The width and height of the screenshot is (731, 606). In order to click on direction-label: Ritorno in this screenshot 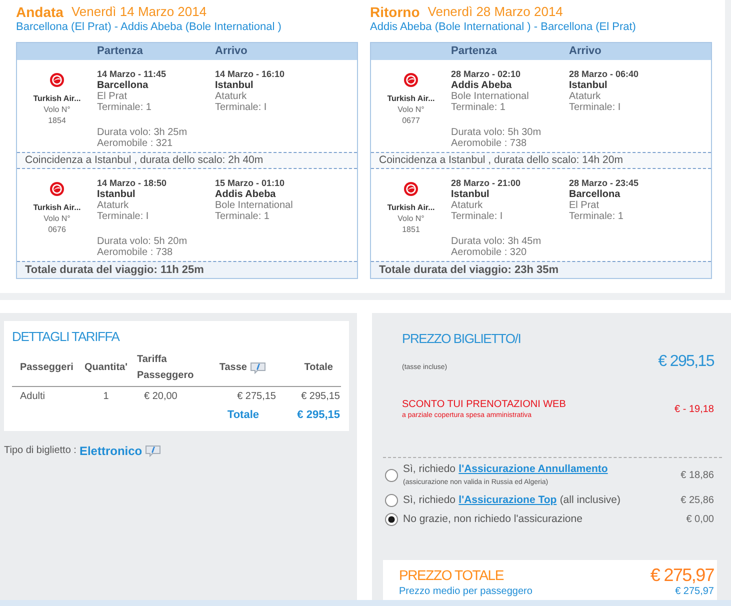, I will do `click(395, 12)`.